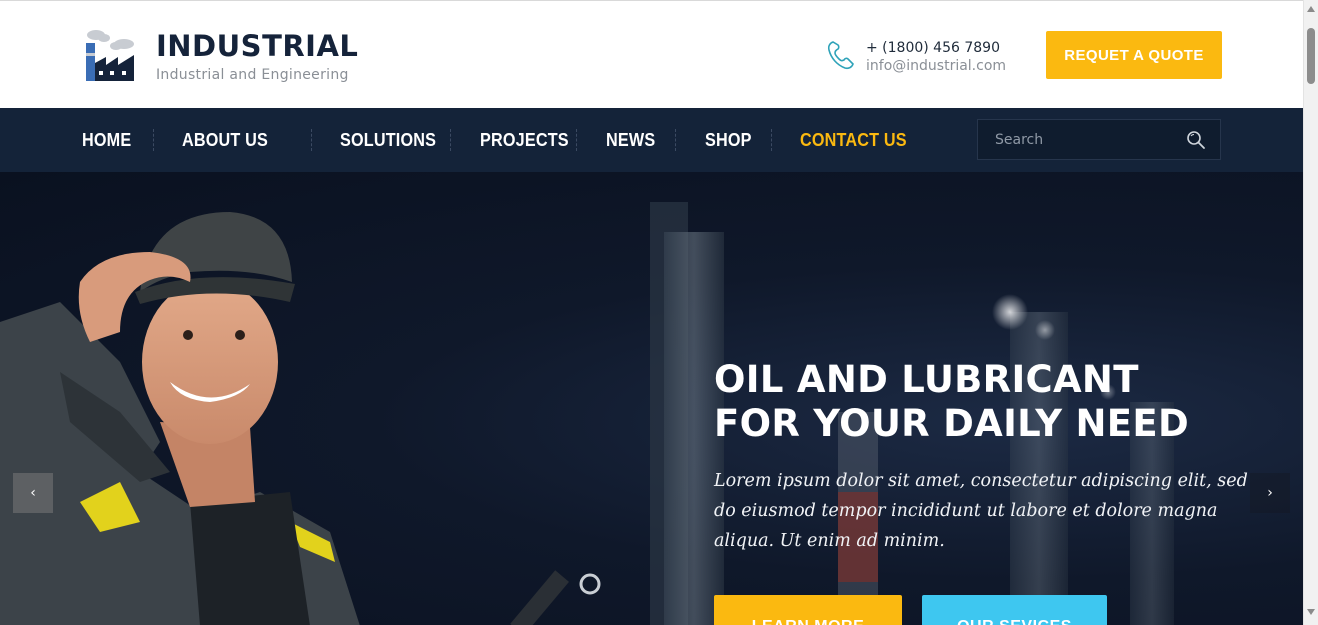 The width and height of the screenshot is (1318, 625). Describe the element at coordinates (853, 140) in the screenshot. I see `nav-item-contact-us: CONTACT US` at that location.